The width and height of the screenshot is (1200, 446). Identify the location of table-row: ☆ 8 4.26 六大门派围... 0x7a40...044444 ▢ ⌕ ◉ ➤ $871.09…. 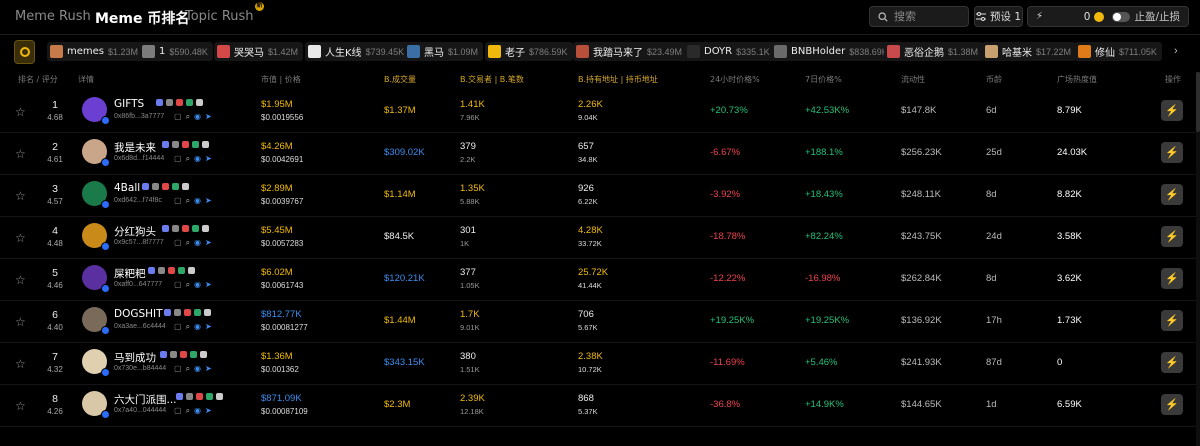
(600, 406).